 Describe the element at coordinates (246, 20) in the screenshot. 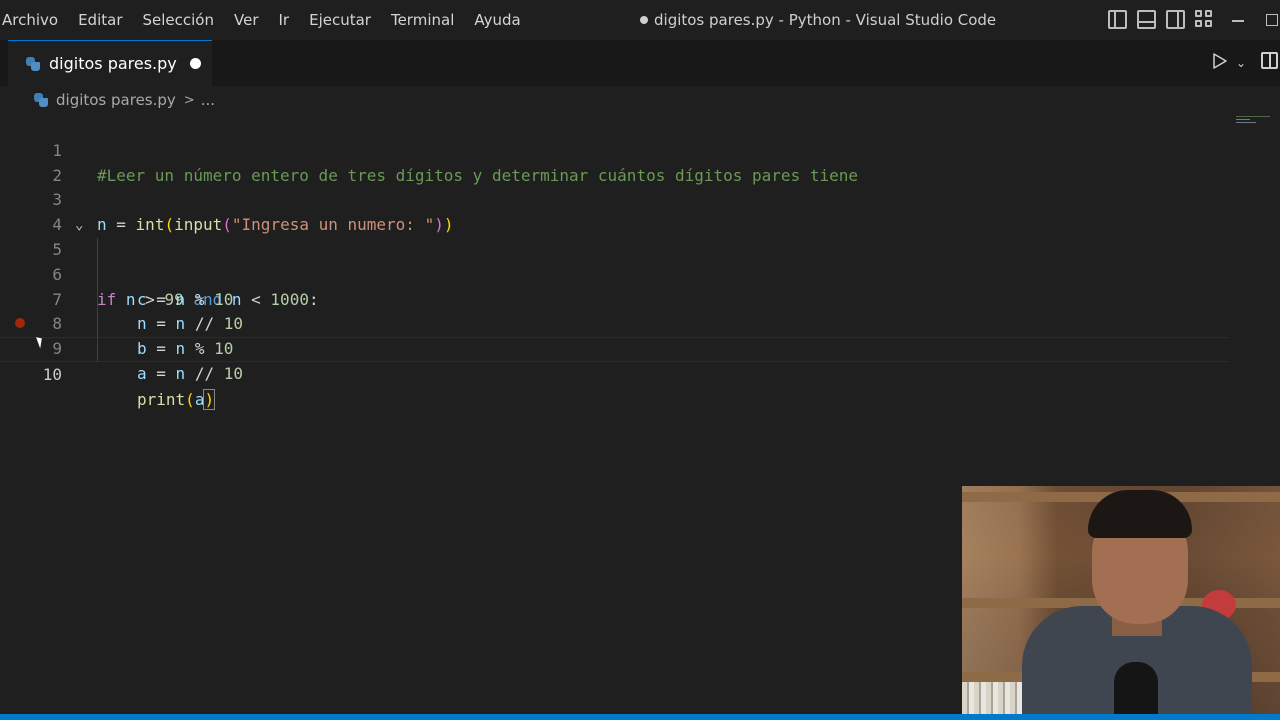

I see `menu-ver: Ver` at that location.